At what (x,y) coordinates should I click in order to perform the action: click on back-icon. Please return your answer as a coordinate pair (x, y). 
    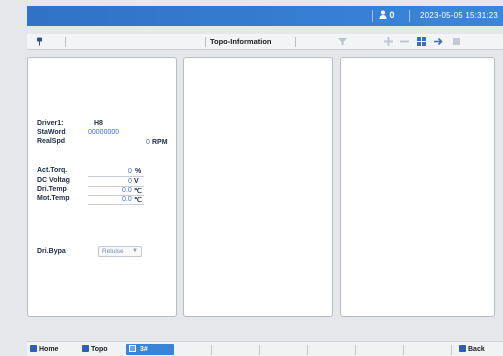
    Looking at the image, I should click on (462, 348).